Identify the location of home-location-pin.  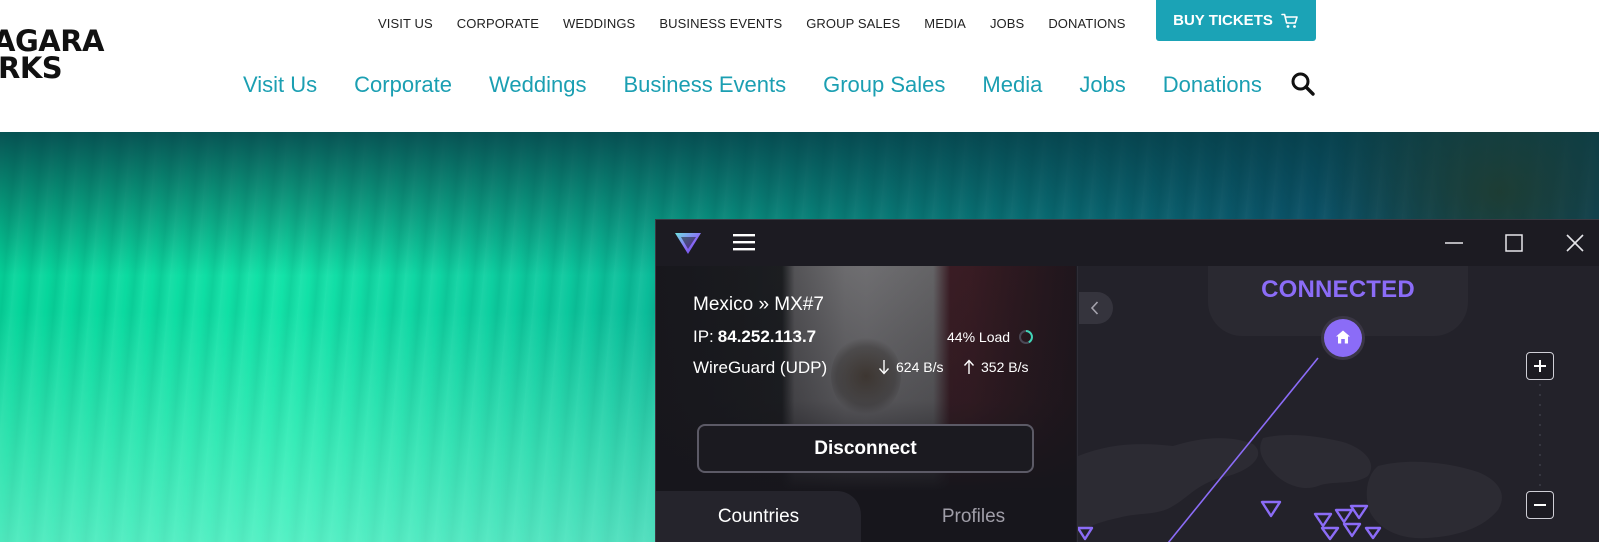
(1343, 338).